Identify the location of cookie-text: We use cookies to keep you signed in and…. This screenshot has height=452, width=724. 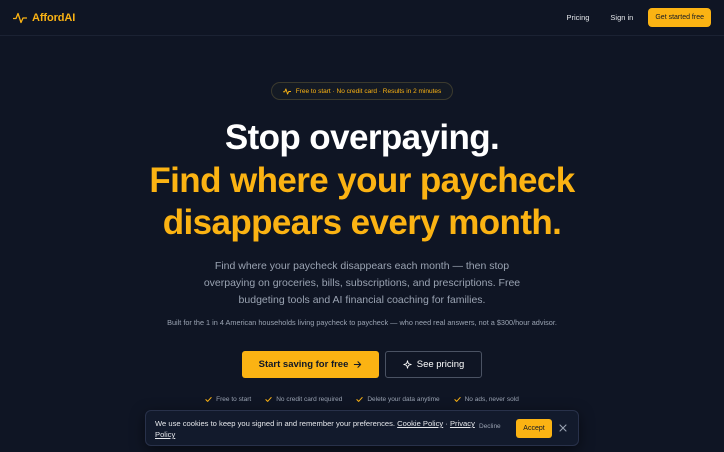
(275, 423).